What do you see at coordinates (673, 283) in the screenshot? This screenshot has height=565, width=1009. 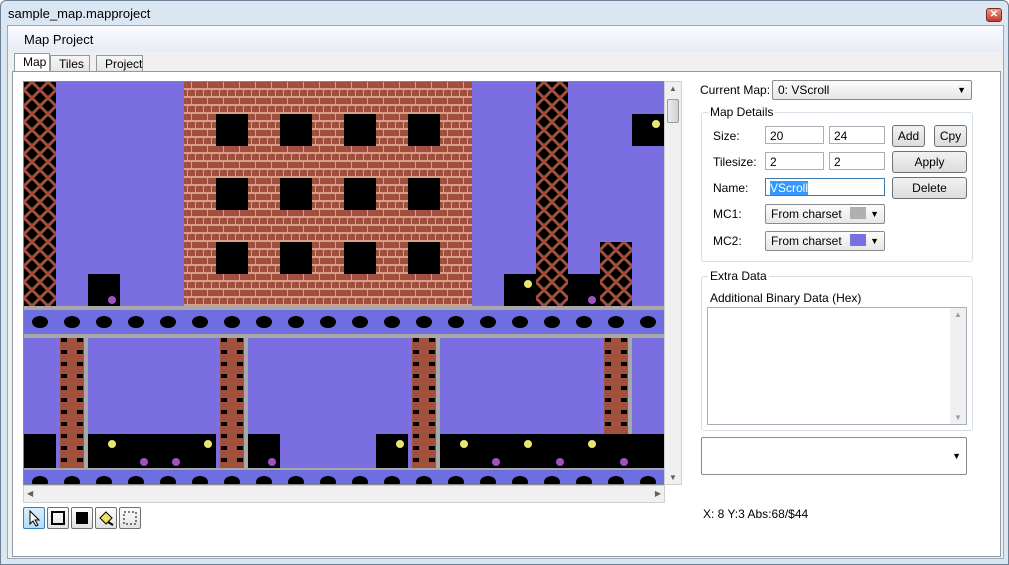 I see `map-vertical-scrollbar: ▲ ▼` at bounding box center [673, 283].